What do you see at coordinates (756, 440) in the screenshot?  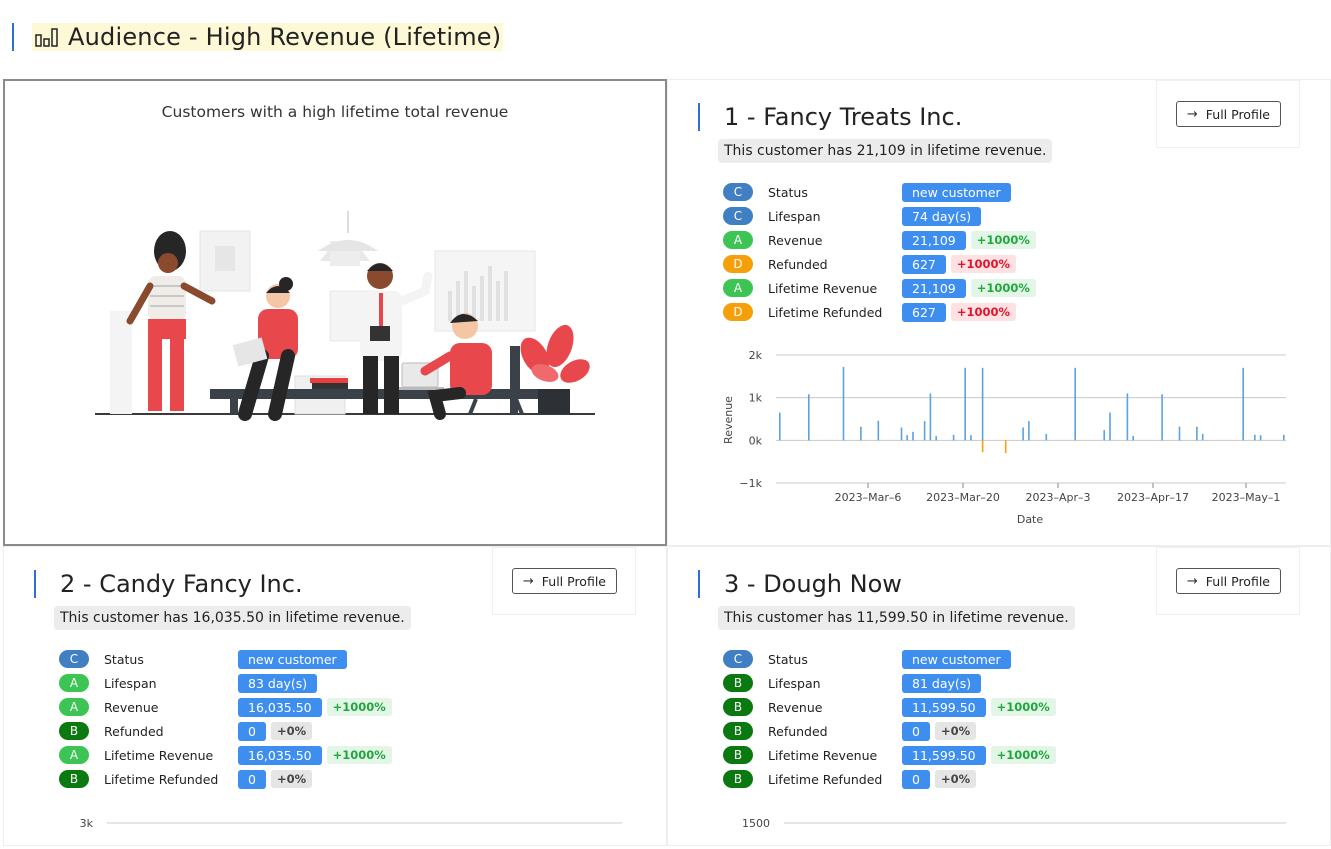 I see `y-tick-label: 0k` at bounding box center [756, 440].